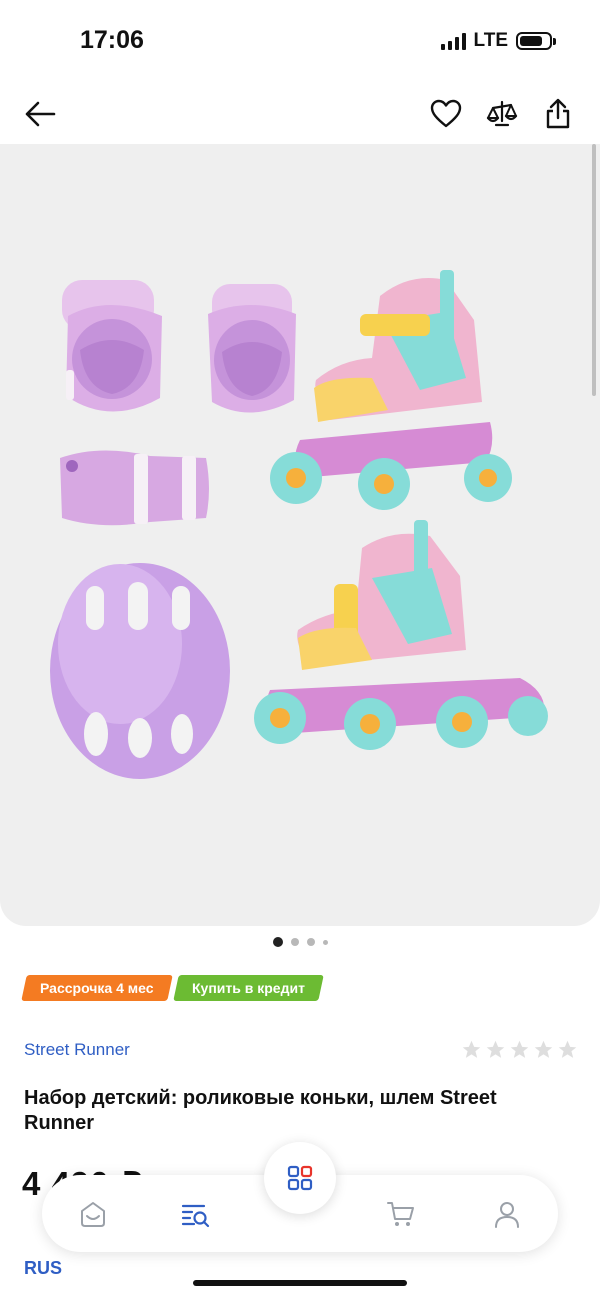  Describe the element at coordinates (134, 488) in the screenshot. I see `wrist-guard` at that location.